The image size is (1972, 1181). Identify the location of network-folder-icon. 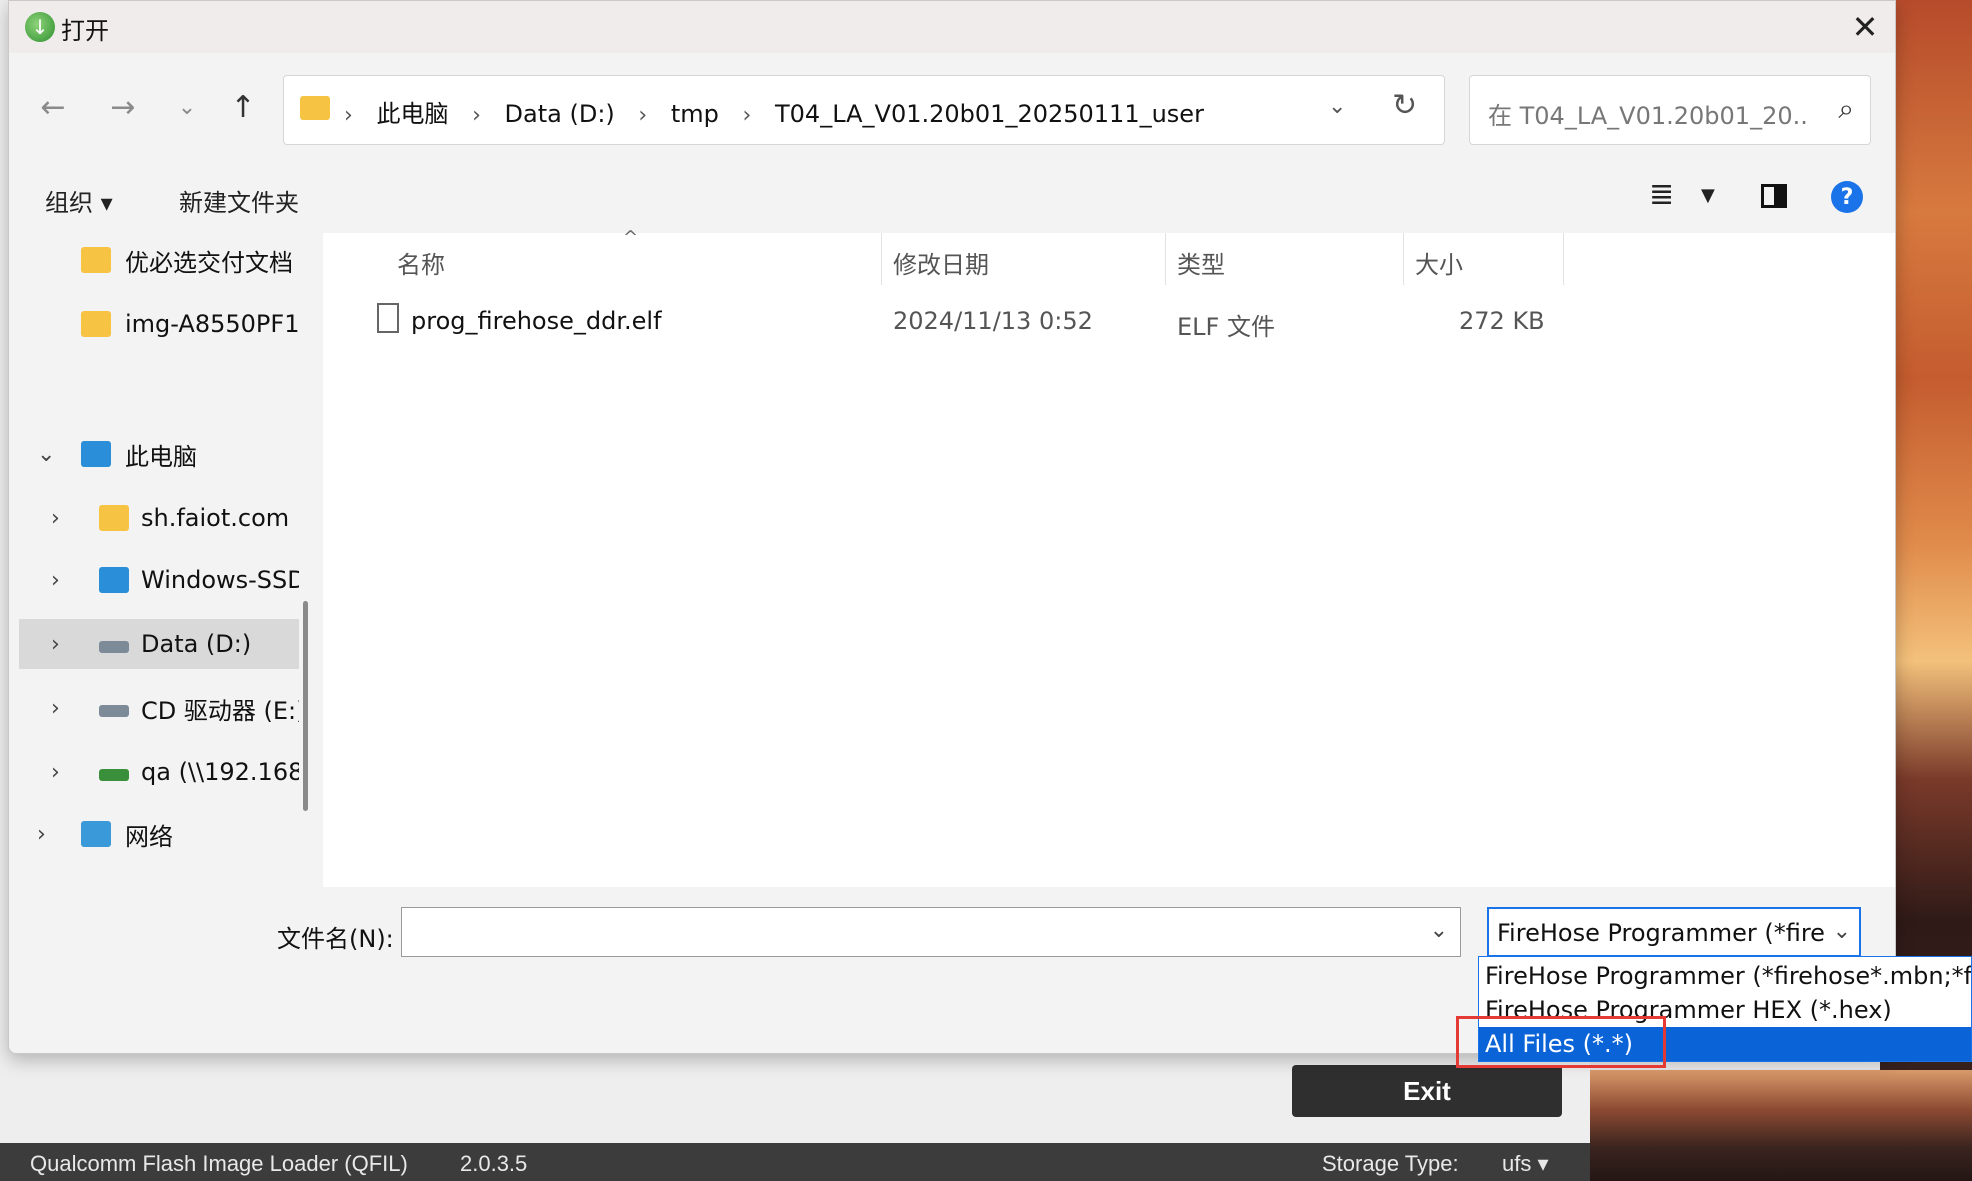
(114, 518).